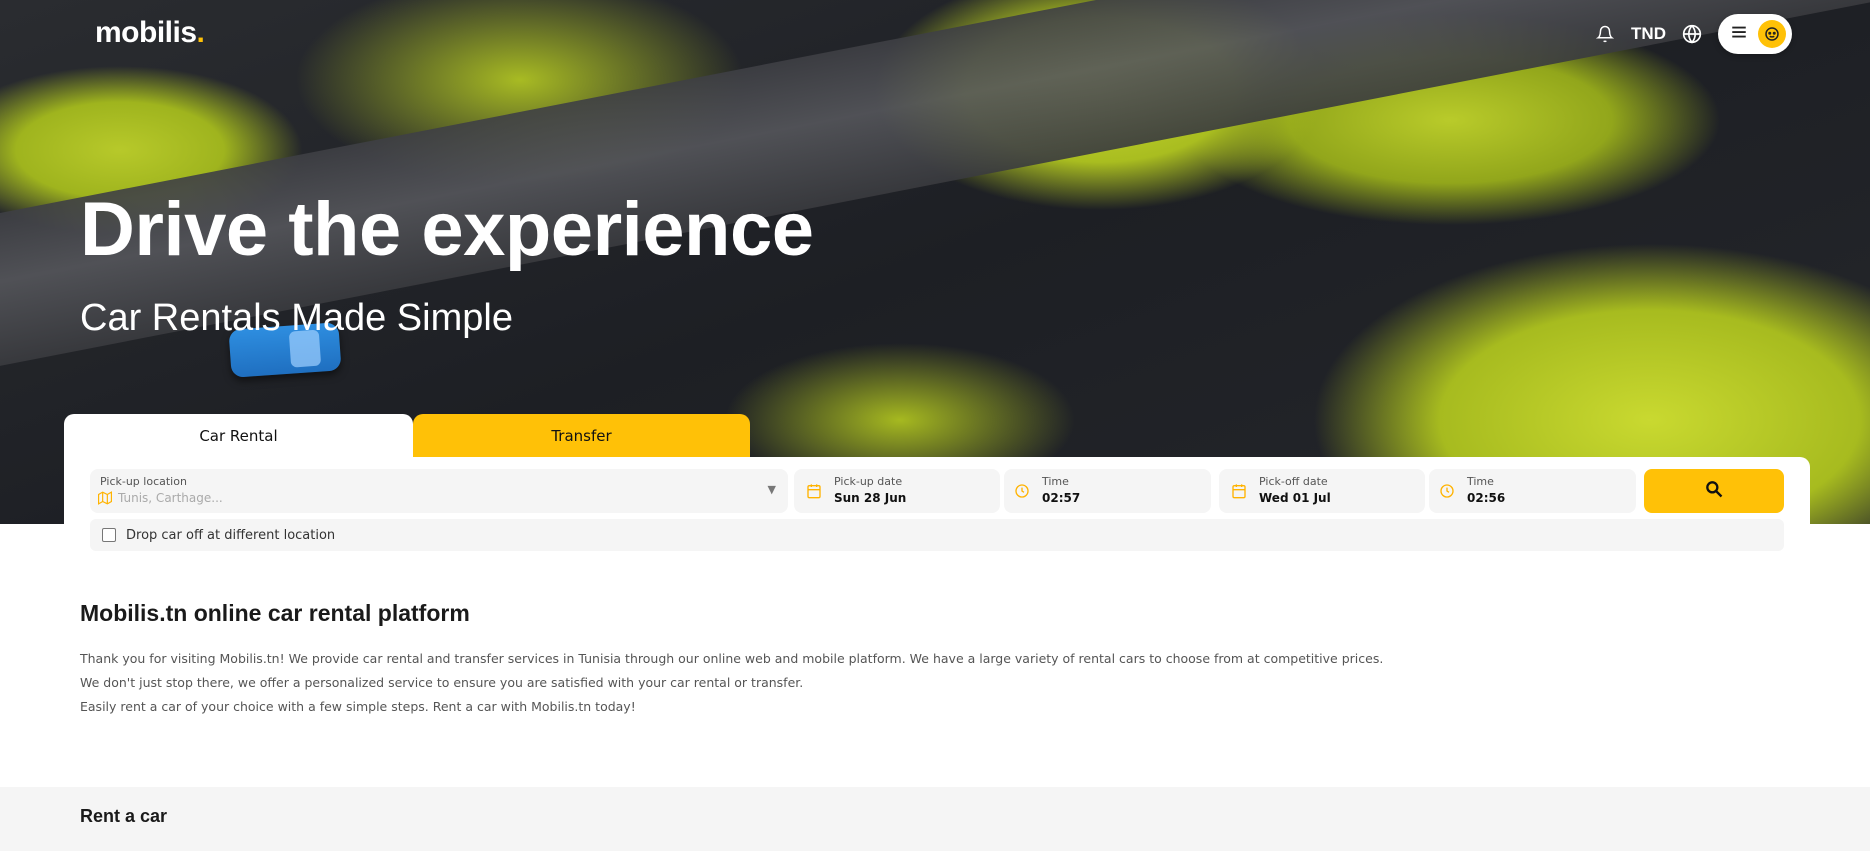  Describe the element at coordinates (146, 32) in the screenshot. I see `logo-text: mobilis` at that location.